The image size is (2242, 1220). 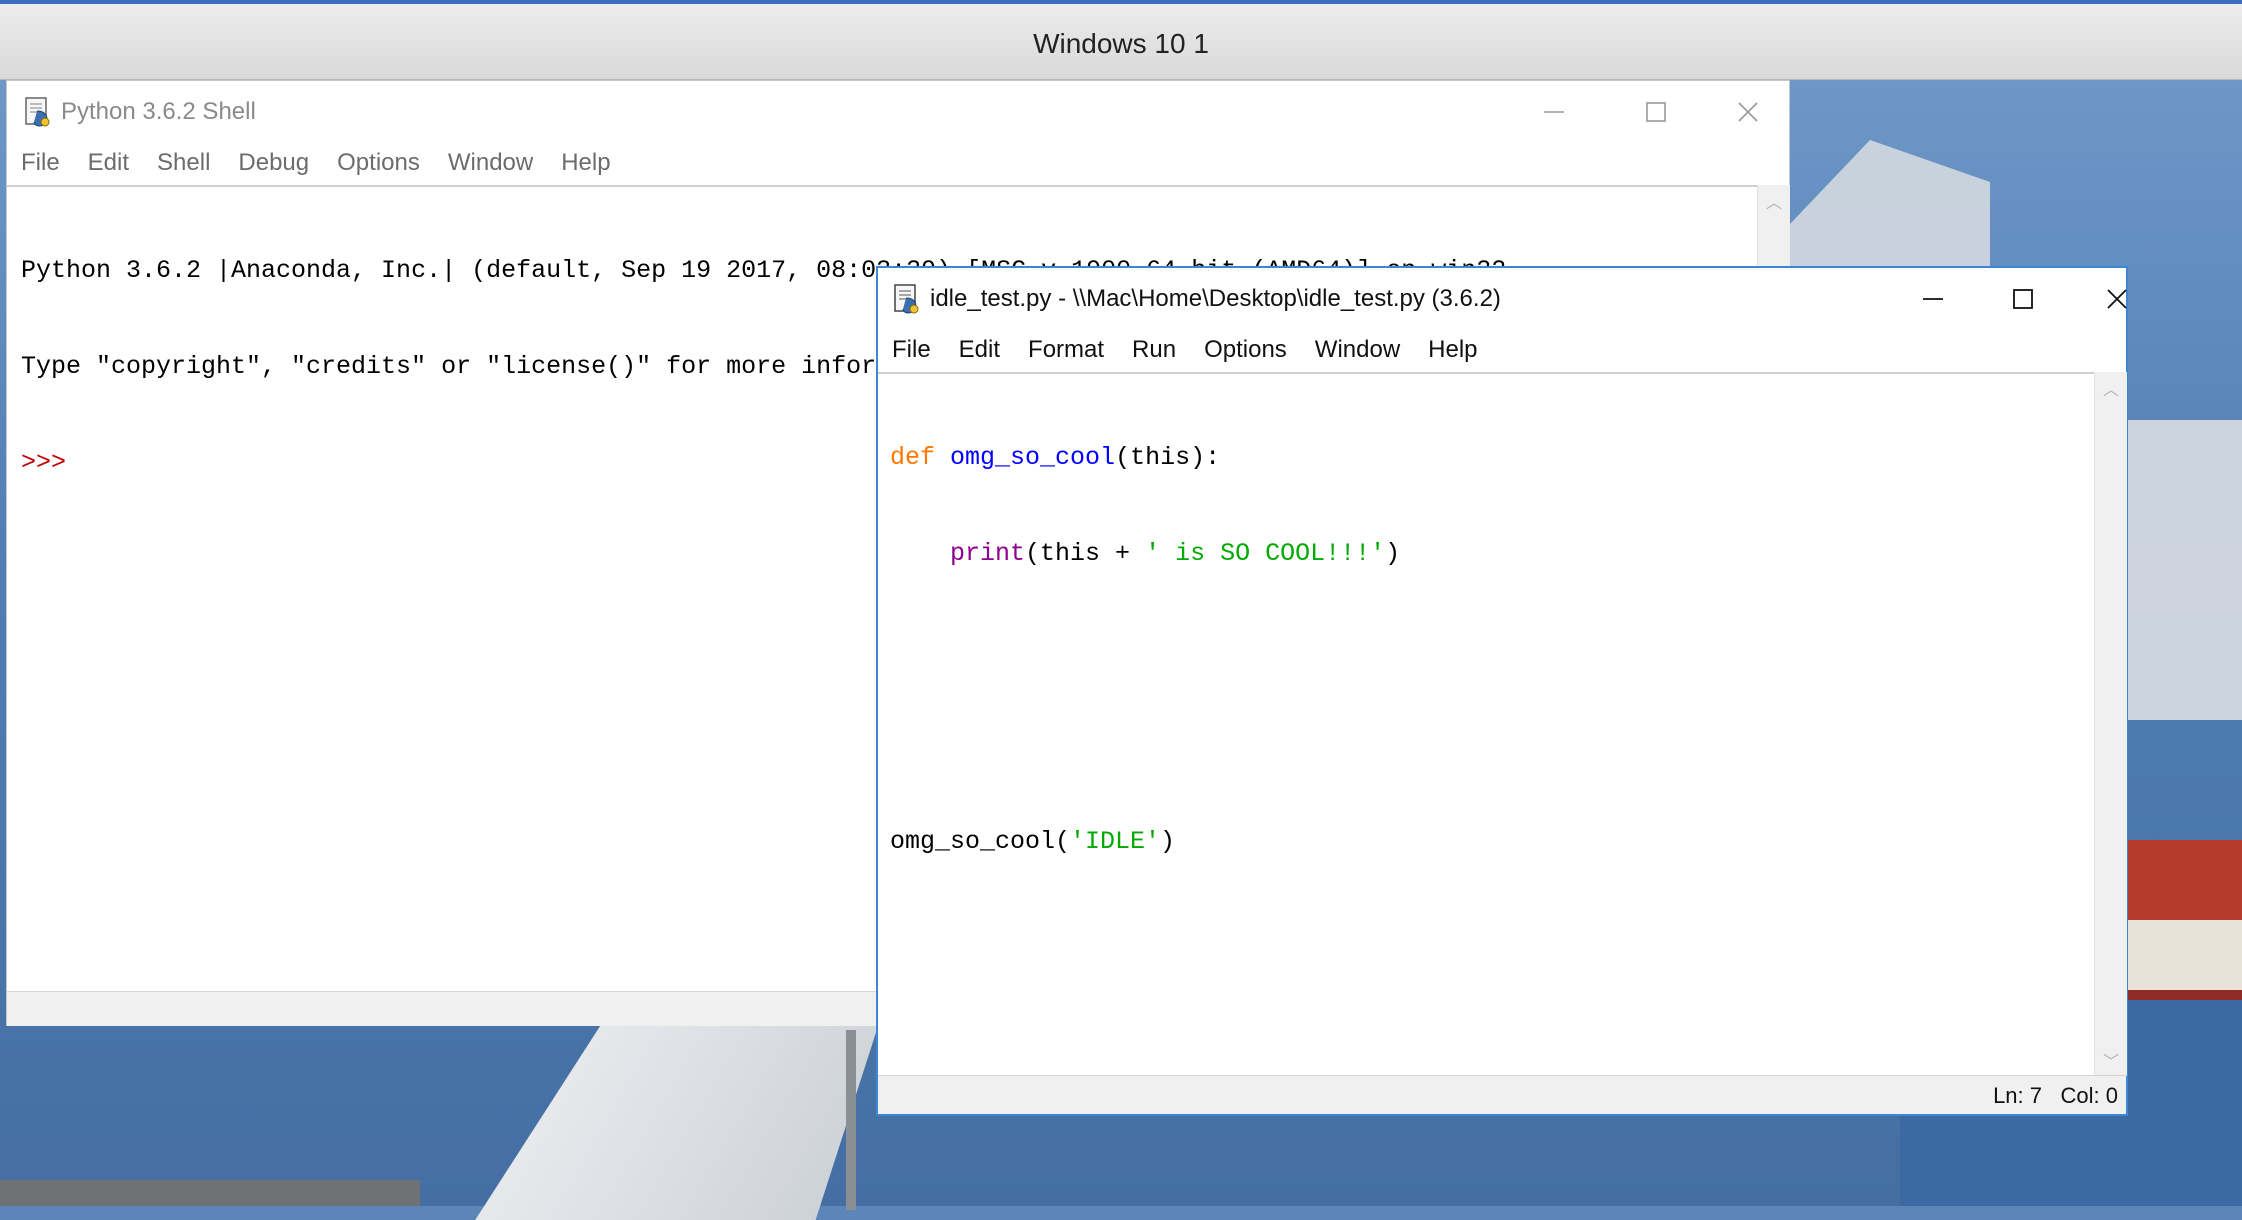 What do you see at coordinates (2111, 1060) in the screenshot?
I see `scroll-down-icon: ﹀` at bounding box center [2111, 1060].